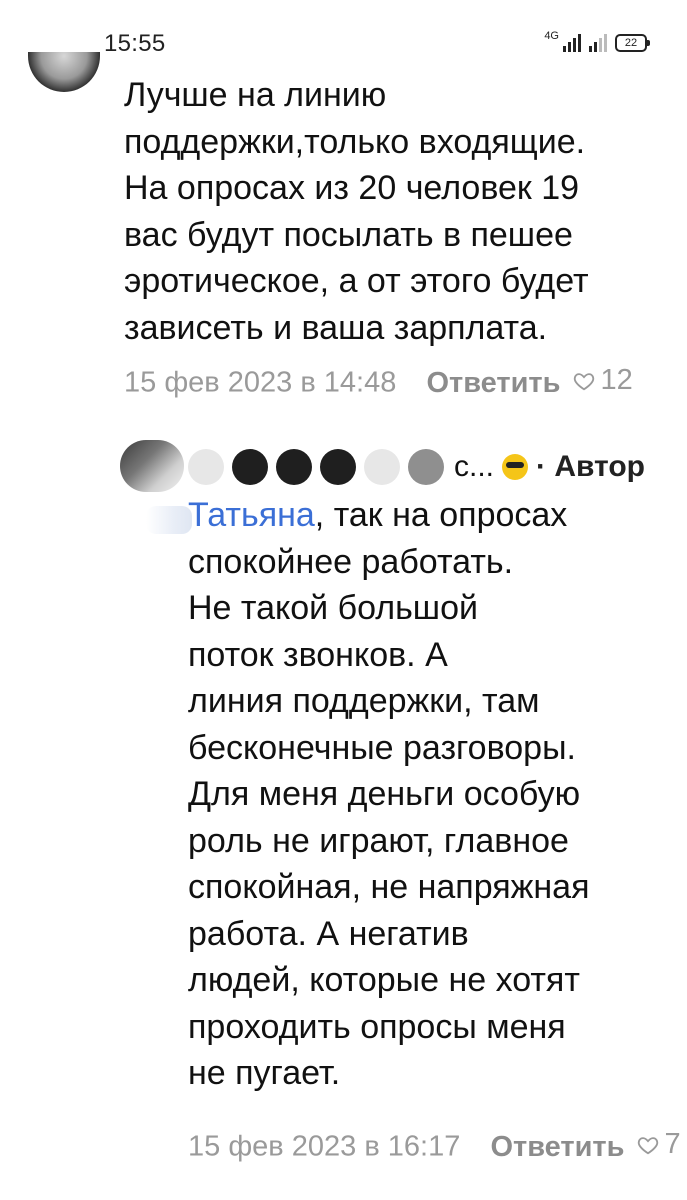 The height and width of the screenshot is (1200, 687). What do you see at coordinates (572, 43) in the screenshot?
I see `signal-icon` at bounding box center [572, 43].